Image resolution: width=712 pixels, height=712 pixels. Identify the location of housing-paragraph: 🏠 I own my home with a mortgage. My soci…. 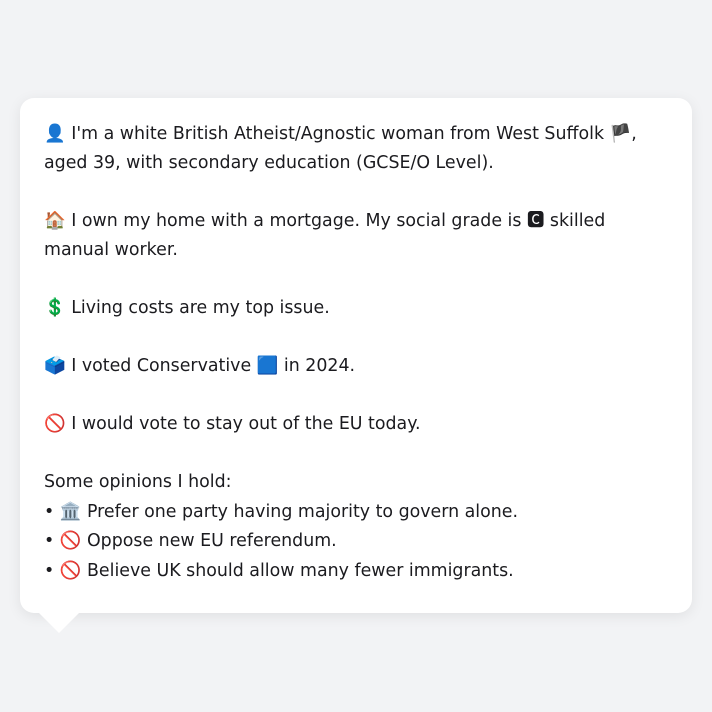
(356, 236).